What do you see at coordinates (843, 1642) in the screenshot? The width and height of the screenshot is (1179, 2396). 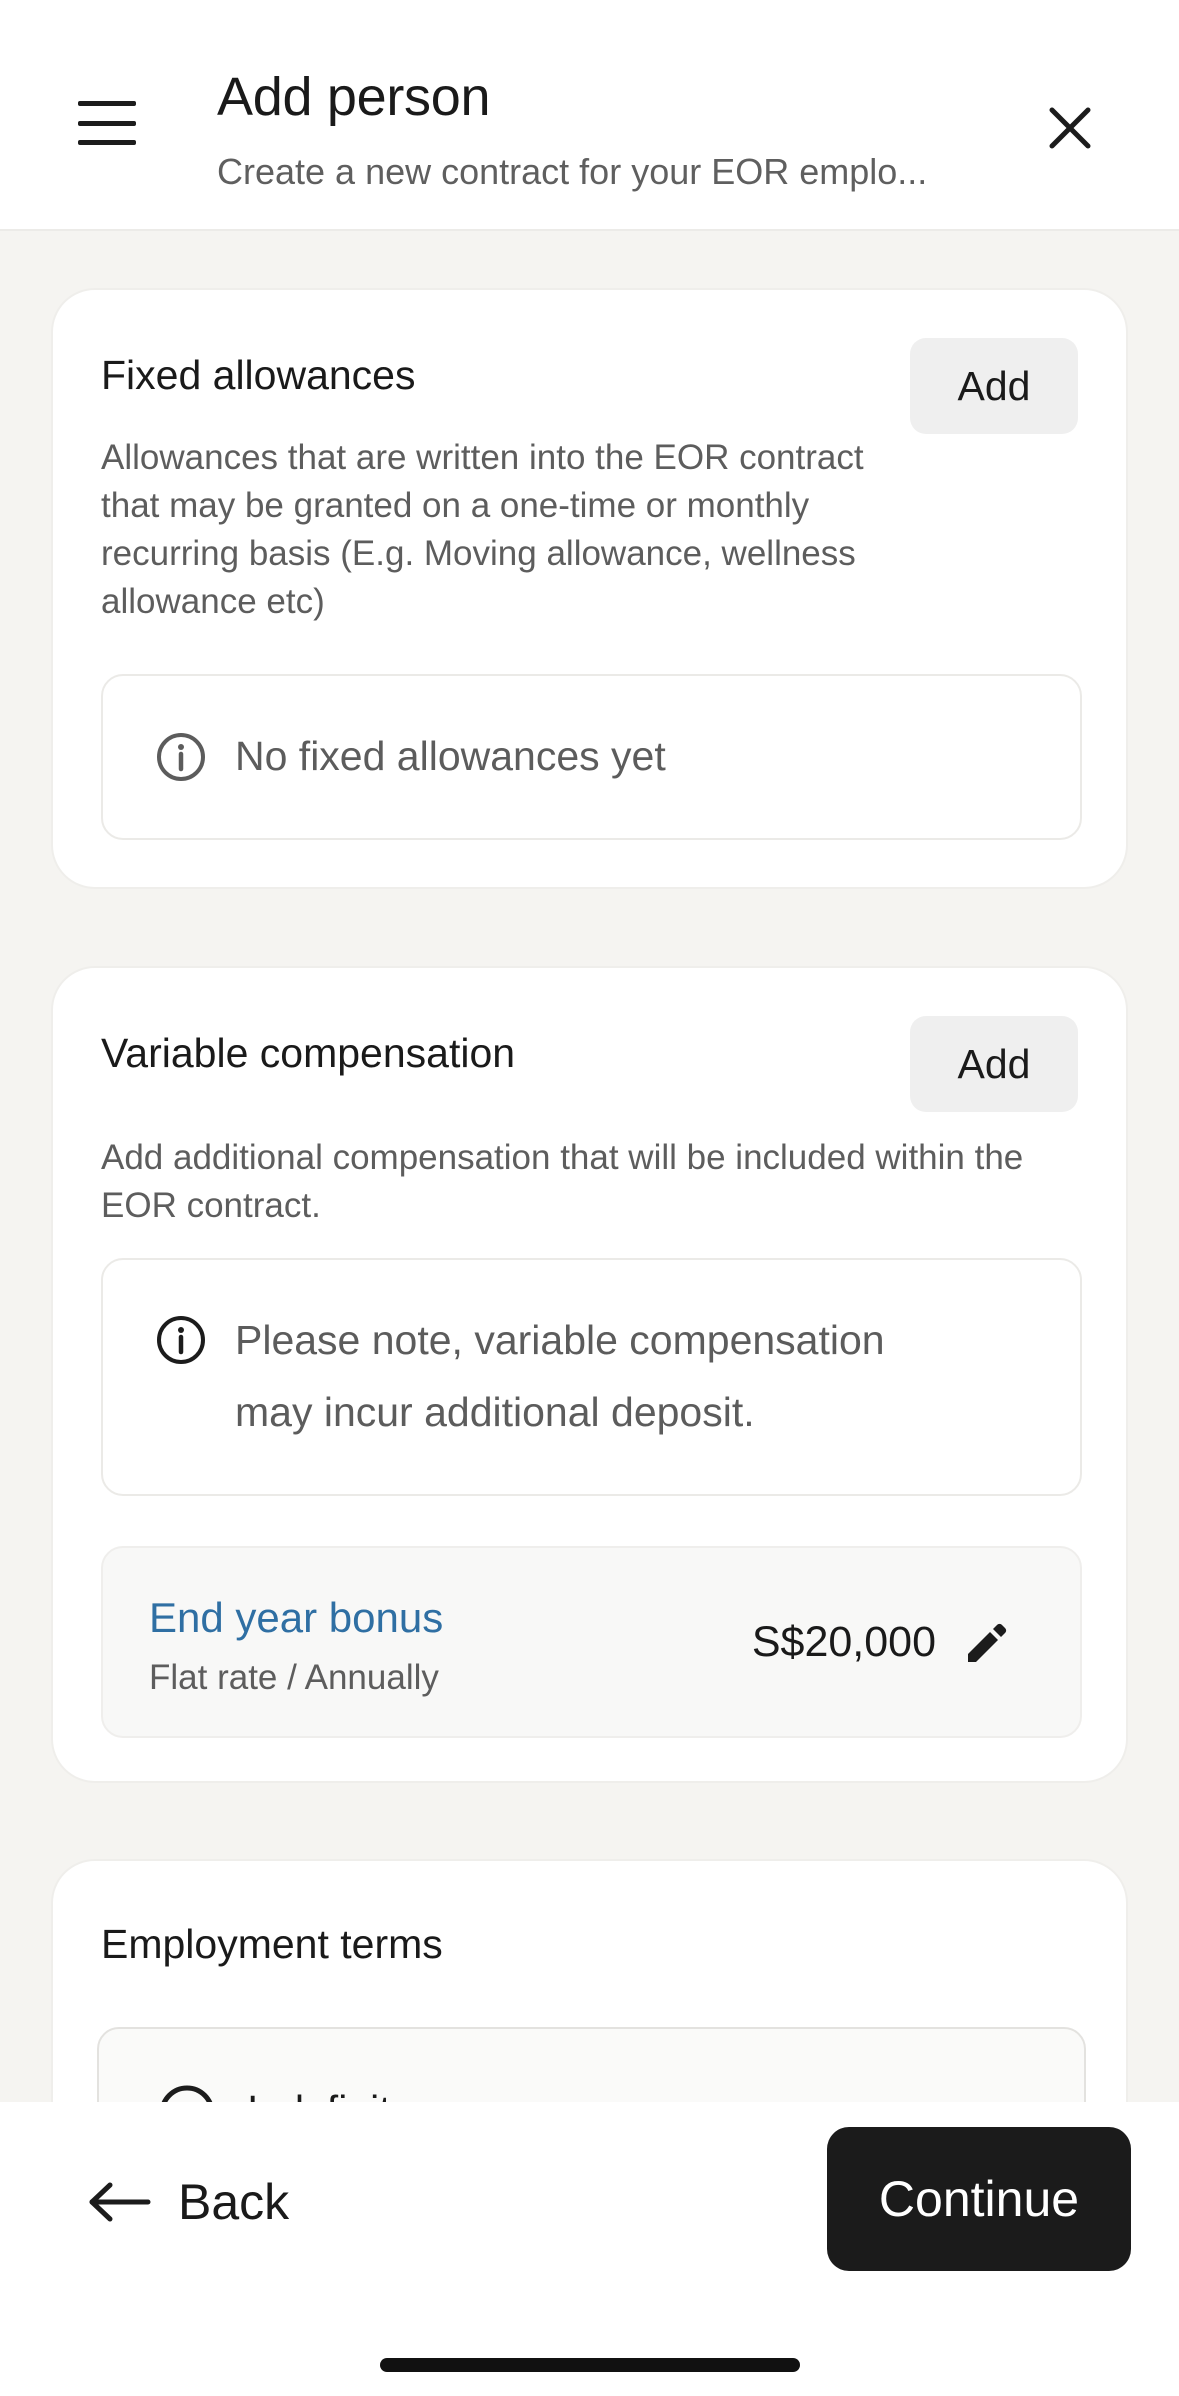 I see `bonus-amount: S$20,000` at bounding box center [843, 1642].